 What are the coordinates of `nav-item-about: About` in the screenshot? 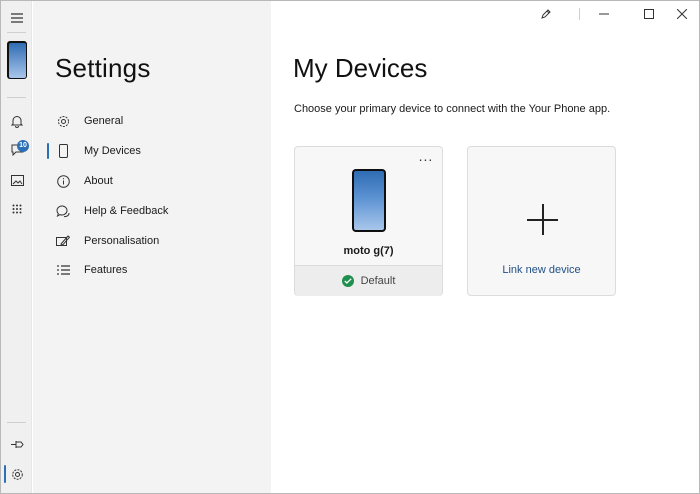 It's located at (157, 181).